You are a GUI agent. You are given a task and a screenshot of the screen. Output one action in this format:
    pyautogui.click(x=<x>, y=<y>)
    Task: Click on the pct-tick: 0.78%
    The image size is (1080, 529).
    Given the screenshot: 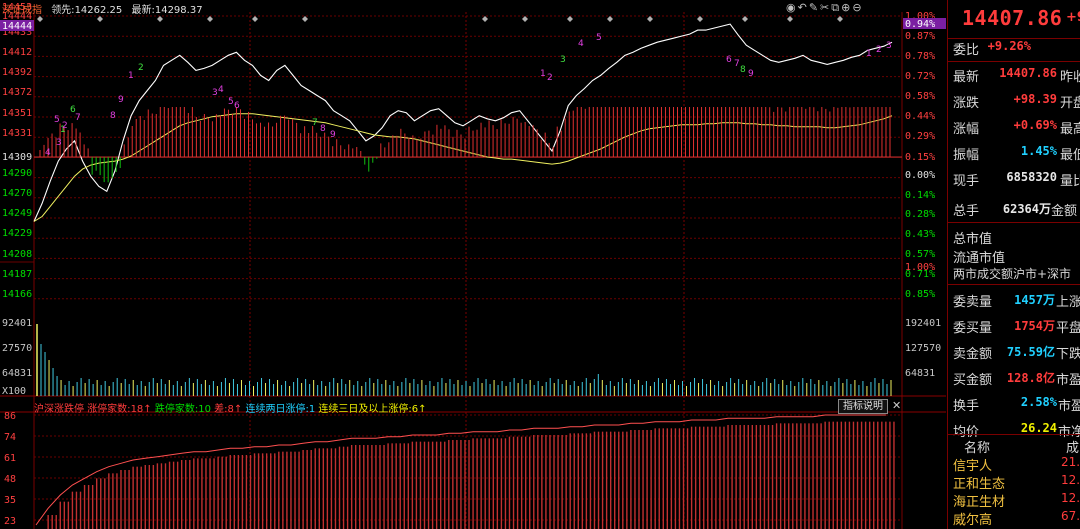 What is the action you would take?
    pyautogui.click(x=920, y=56)
    